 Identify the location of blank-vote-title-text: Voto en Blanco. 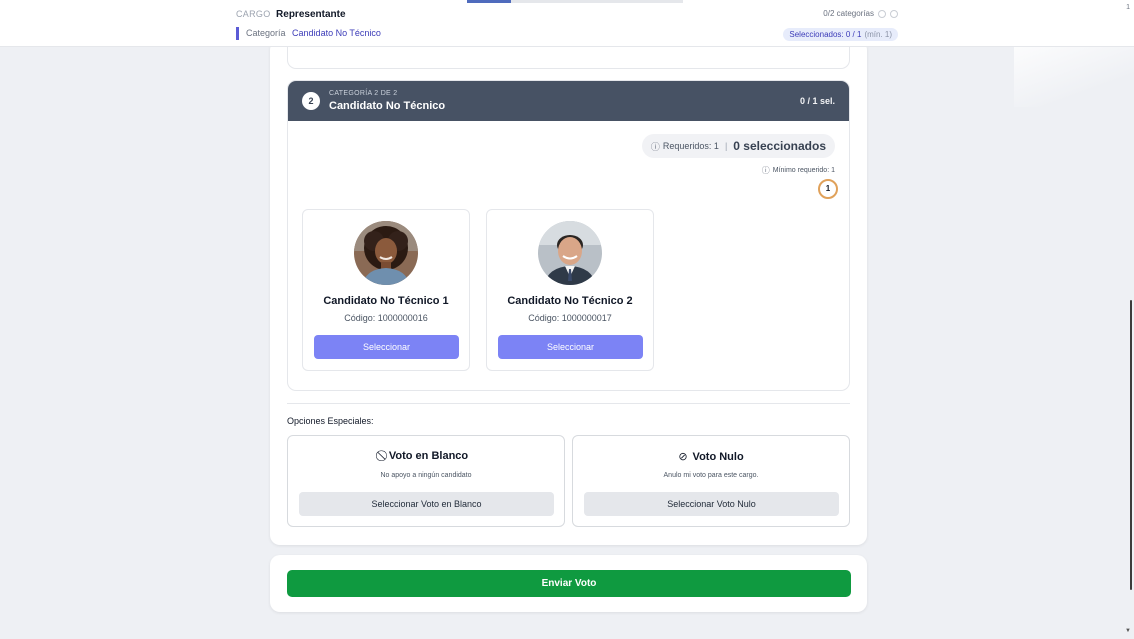
(428, 456).